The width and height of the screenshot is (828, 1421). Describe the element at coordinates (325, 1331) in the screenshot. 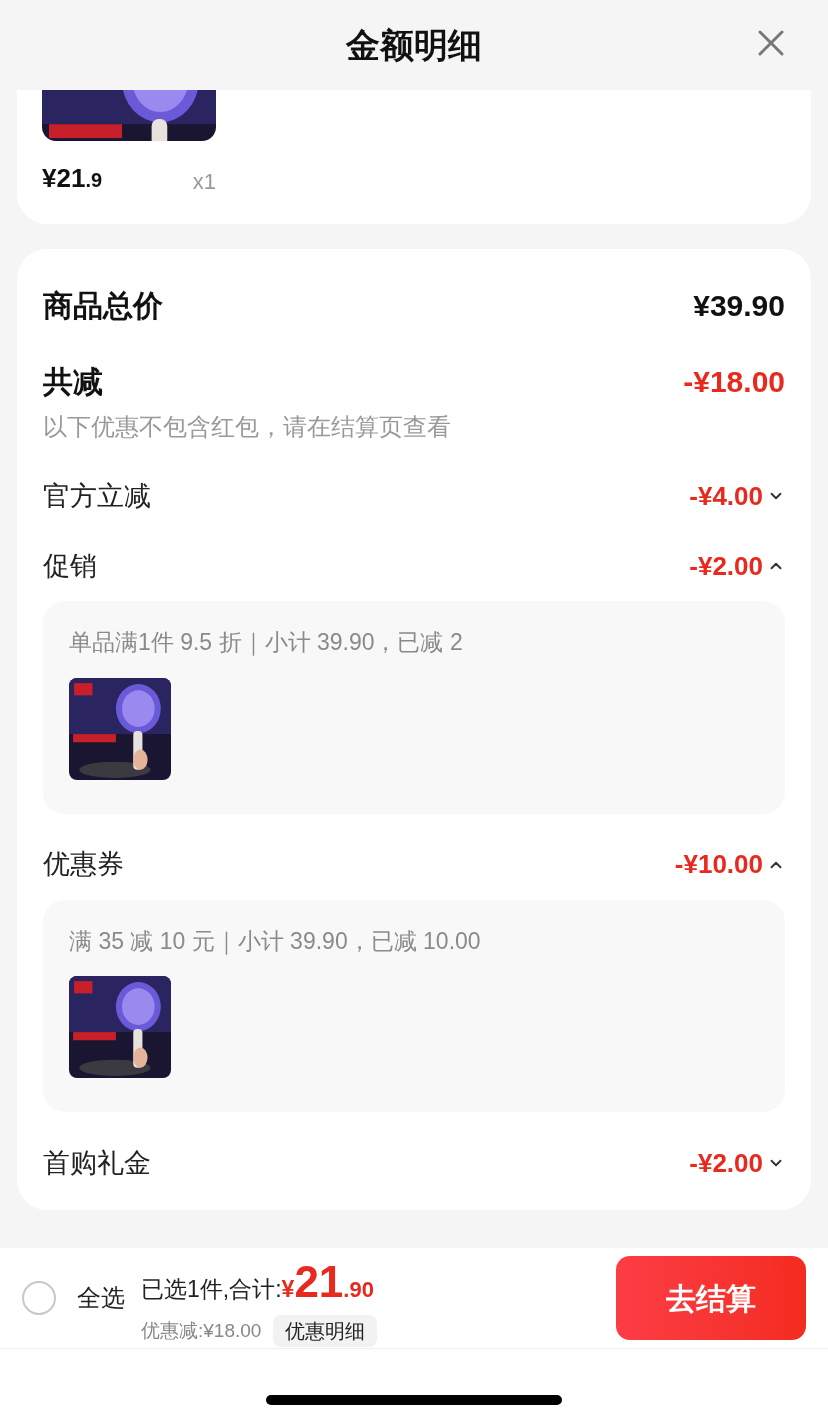

I see `discount-details-button: 优惠明细` at that location.